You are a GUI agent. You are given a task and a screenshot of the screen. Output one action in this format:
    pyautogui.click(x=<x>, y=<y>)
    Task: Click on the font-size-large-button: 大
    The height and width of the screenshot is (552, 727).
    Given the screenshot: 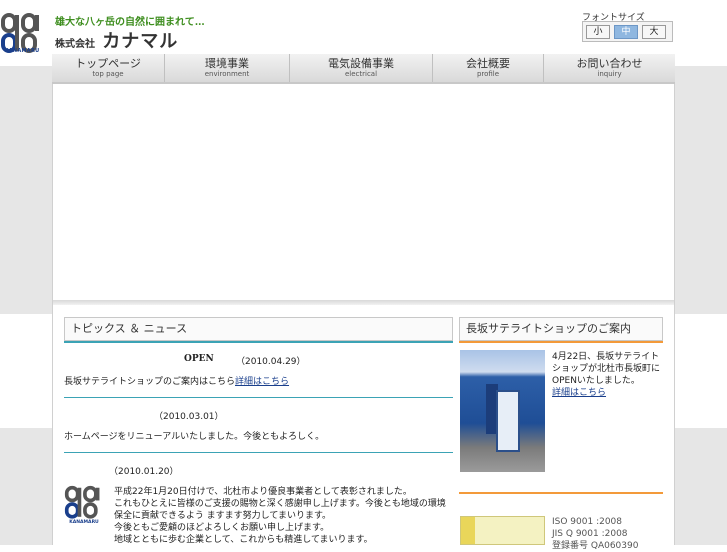 What is the action you would take?
    pyautogui.click(x=654, y=32)
    